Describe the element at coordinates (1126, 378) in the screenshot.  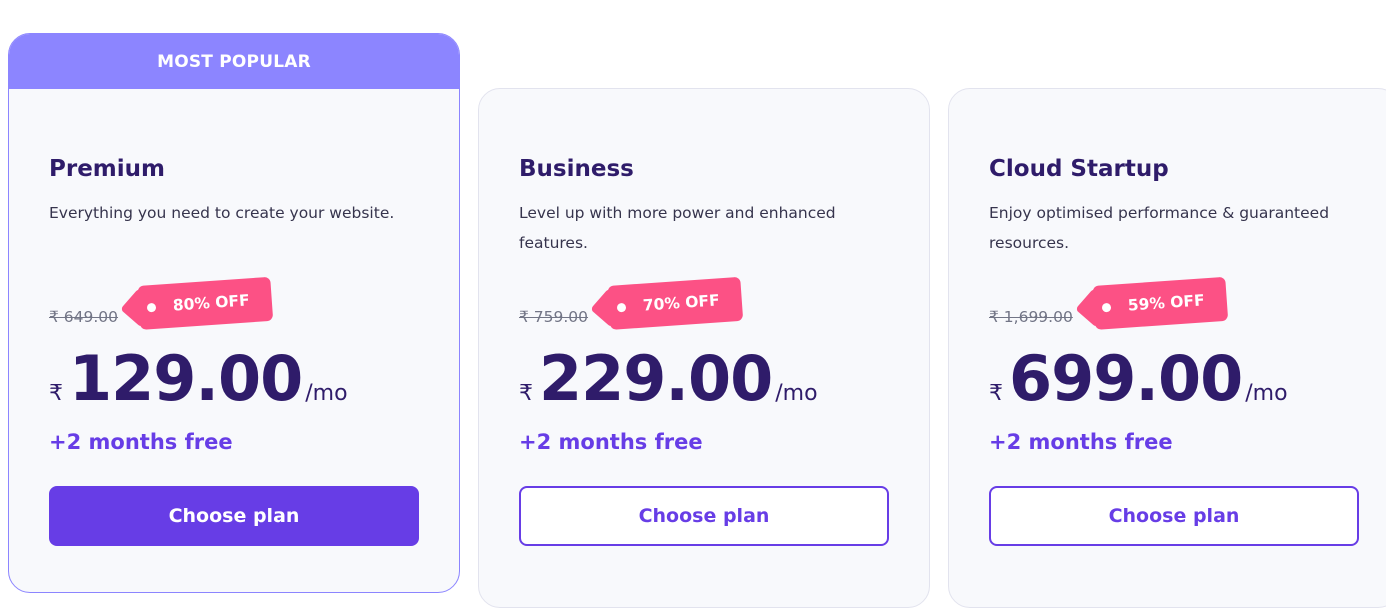
I see `price-amount: 699.00` at that location.